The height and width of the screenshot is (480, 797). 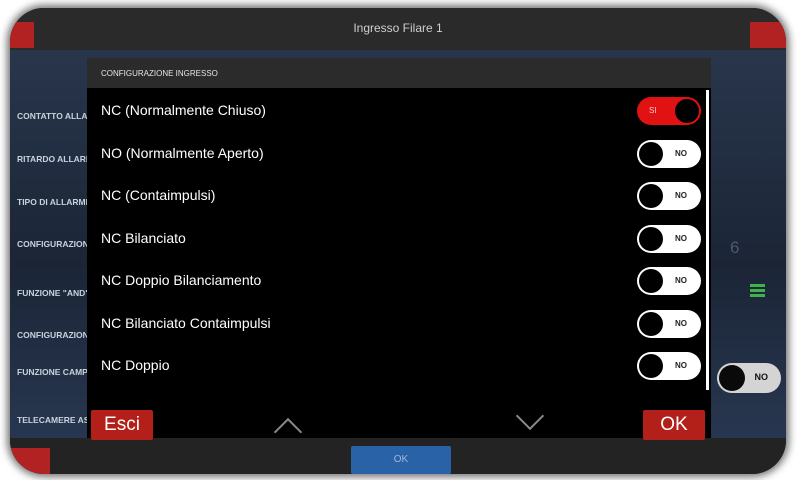 What do you see at coordinates (56, 335) in the screenshot?
I see `bg-label-configurazione: CONFIGURAZIONE` at bounding box center [56, 335].